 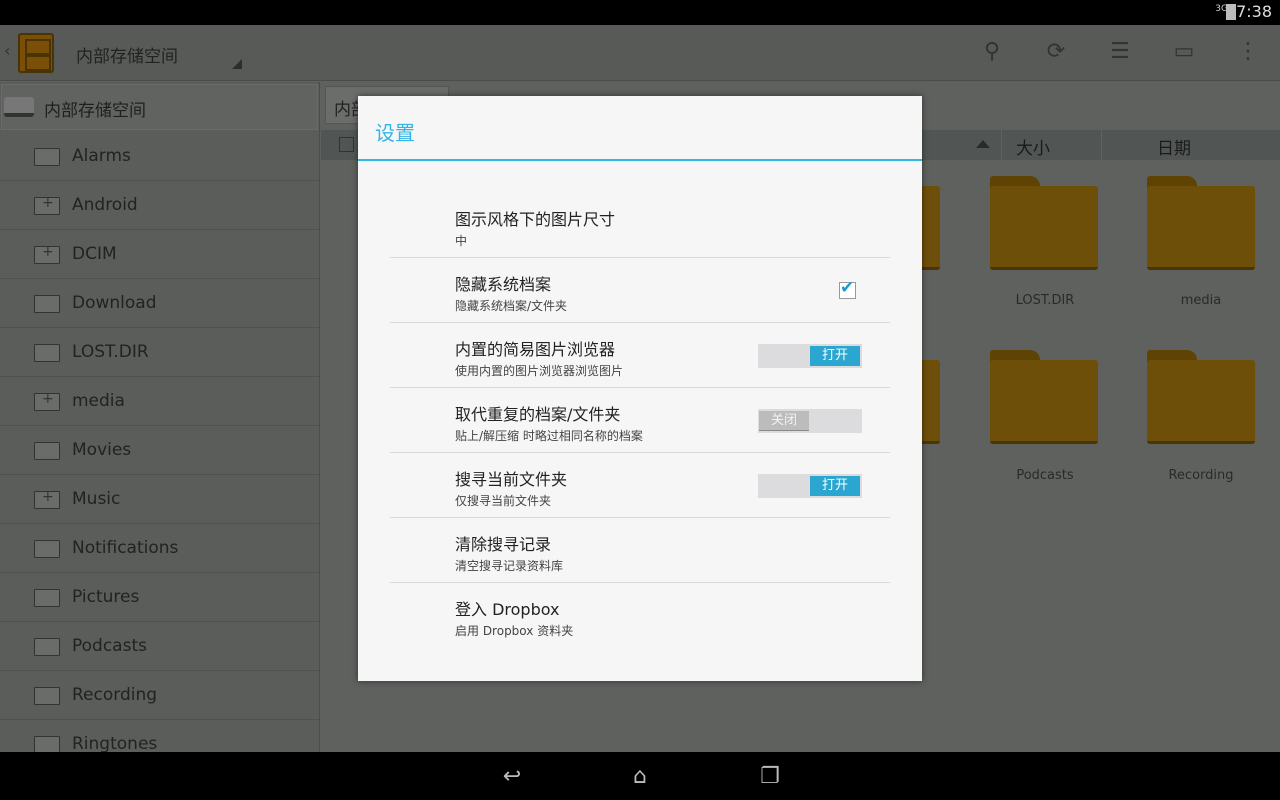 What do you see at coordinates (770, 776) in the screenshot?
I see `recent-apps-icon: ❐` at bounding box center [770, 776].